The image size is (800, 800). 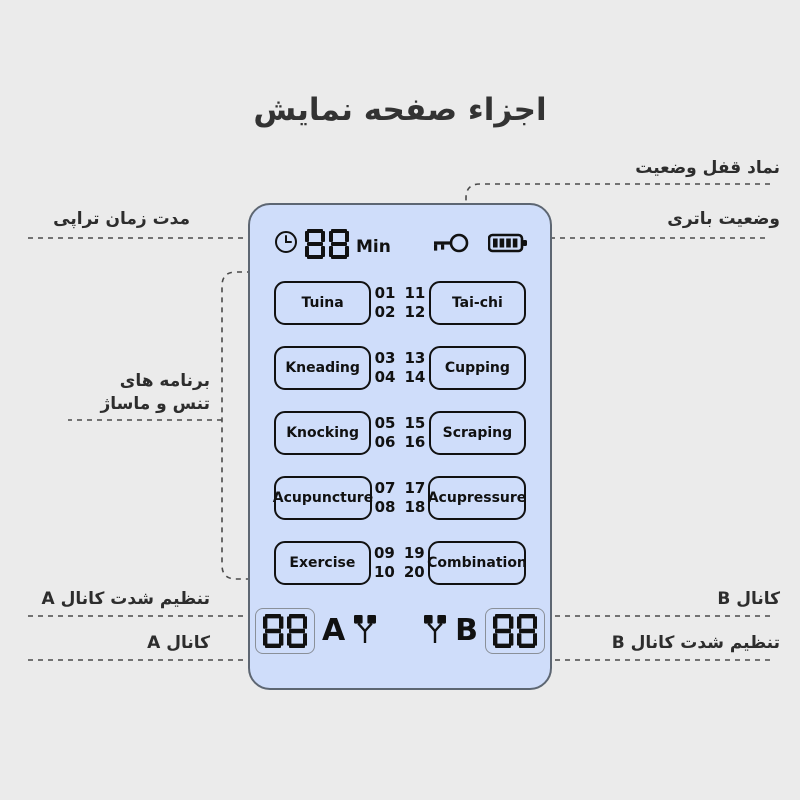 What do you see at coordinates (323, 433) in the screenshot?
I see `program-button-knocking: Knocking` at bounding box center [323, 433].